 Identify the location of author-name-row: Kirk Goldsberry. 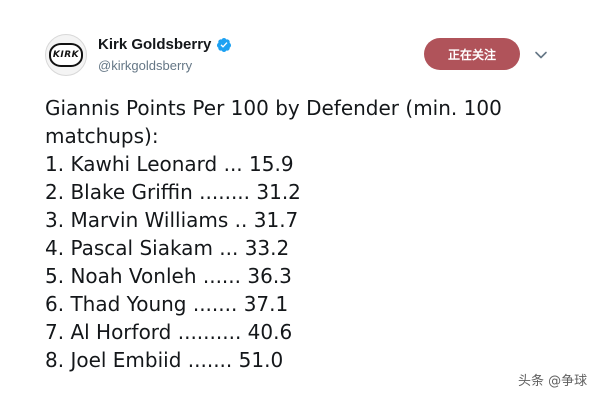
(165, 44).